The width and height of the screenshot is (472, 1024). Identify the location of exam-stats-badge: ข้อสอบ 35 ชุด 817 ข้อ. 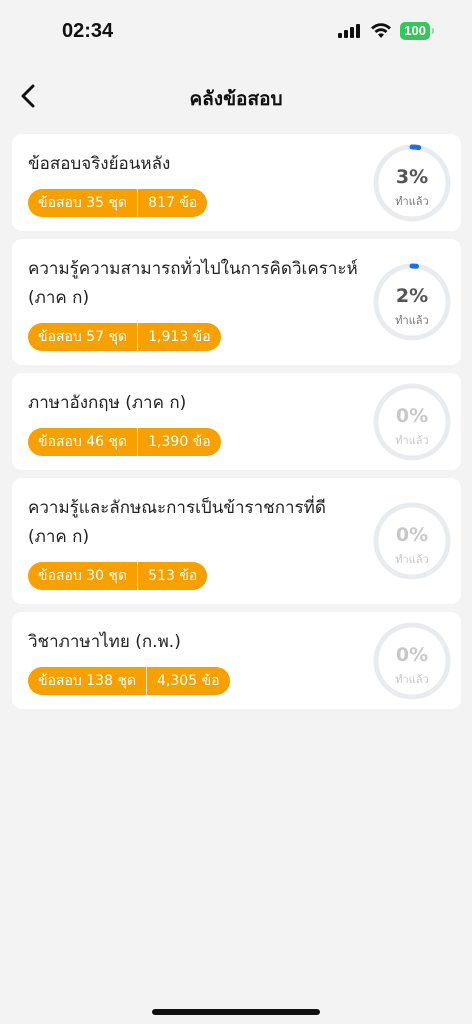
(118, 203).